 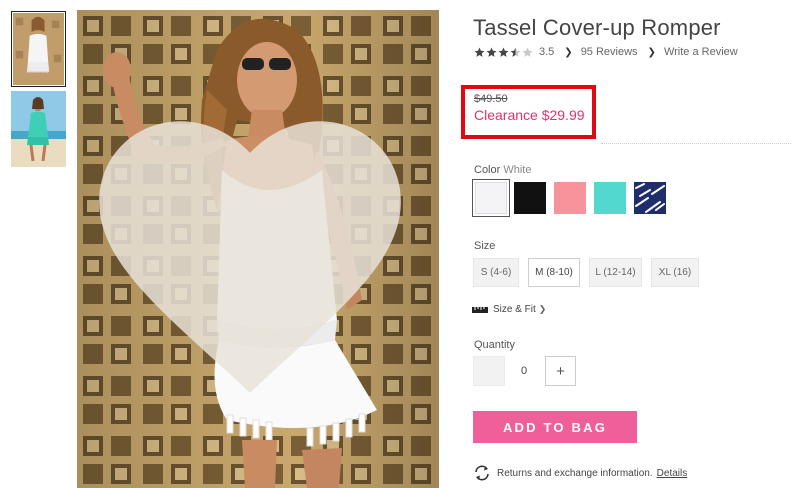 I want to click on thumbnail-white-romper, so click(x=38, y=49).